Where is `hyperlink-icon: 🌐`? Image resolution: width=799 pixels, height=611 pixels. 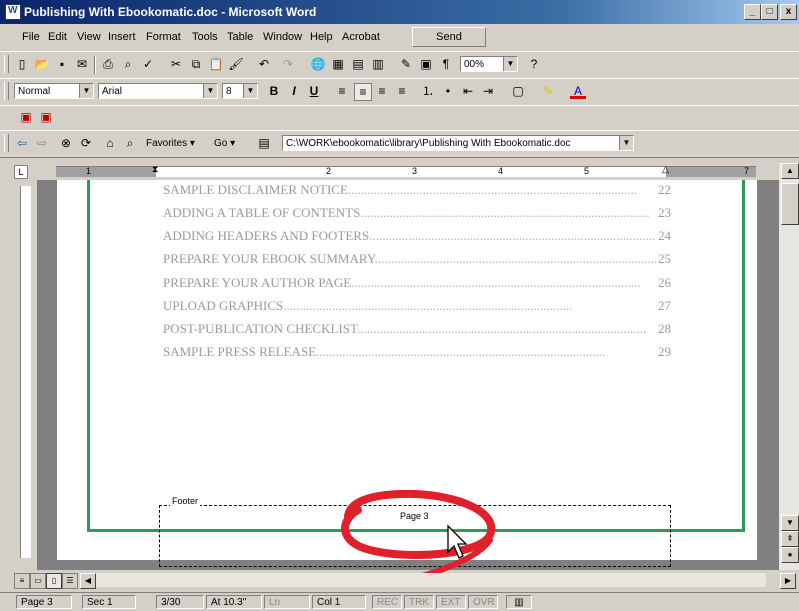 hyperlink-icon: 🌐 is located at coordinates (318, 64).